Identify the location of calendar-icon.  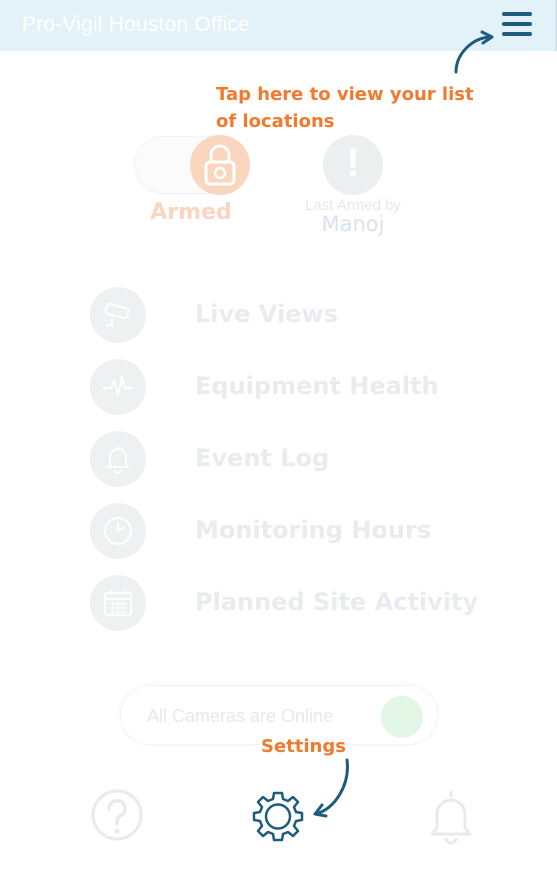
(118, 603).